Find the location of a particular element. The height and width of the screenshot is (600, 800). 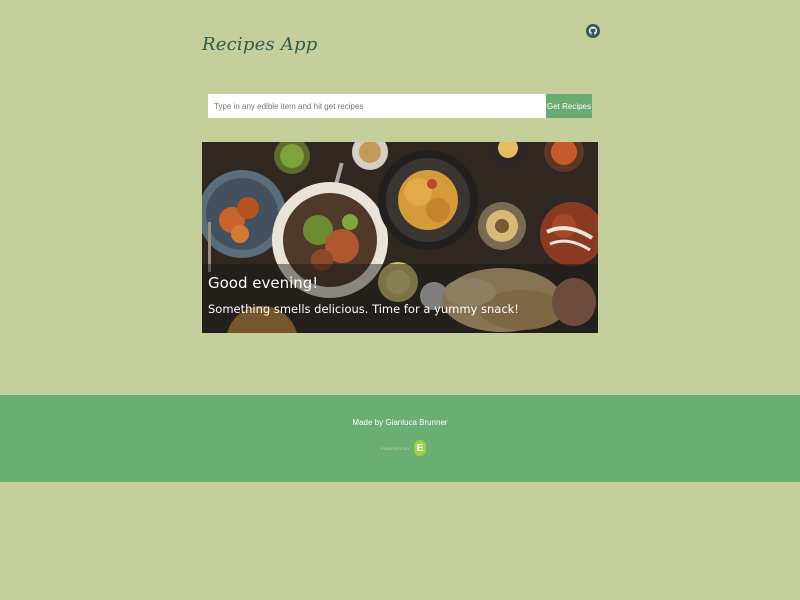

app-title: Recipes App is located at coordinates (259, 44).